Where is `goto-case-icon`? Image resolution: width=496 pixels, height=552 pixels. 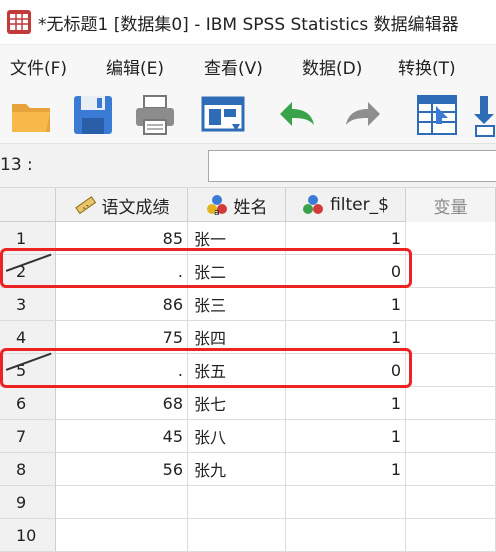 goto-case-icon is located at coordinates (437, 115).